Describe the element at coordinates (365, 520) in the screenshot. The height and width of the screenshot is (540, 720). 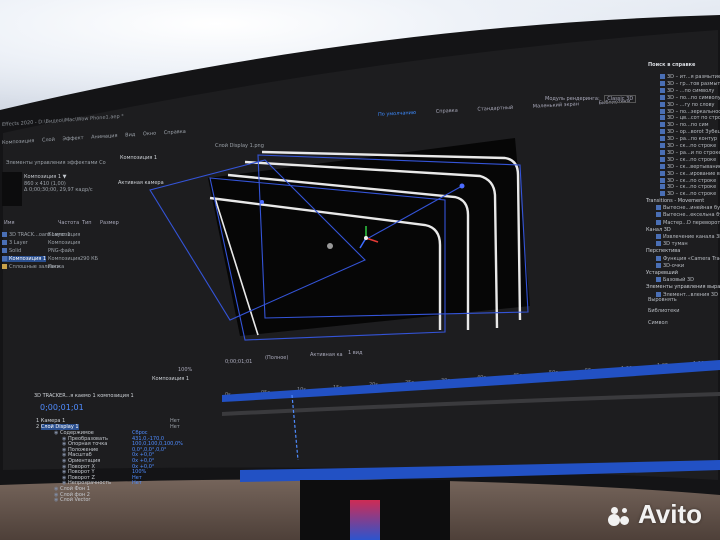
I see `rgb-light` at that location.